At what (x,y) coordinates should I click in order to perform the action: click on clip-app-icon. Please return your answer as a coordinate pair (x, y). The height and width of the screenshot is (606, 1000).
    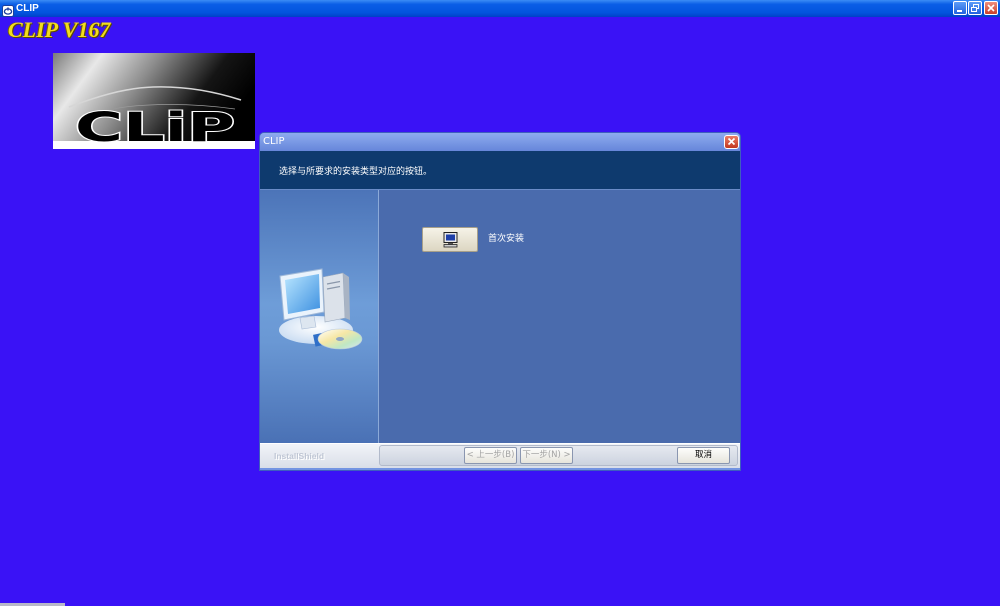
    Looking at the image, I should click on (8, 9).